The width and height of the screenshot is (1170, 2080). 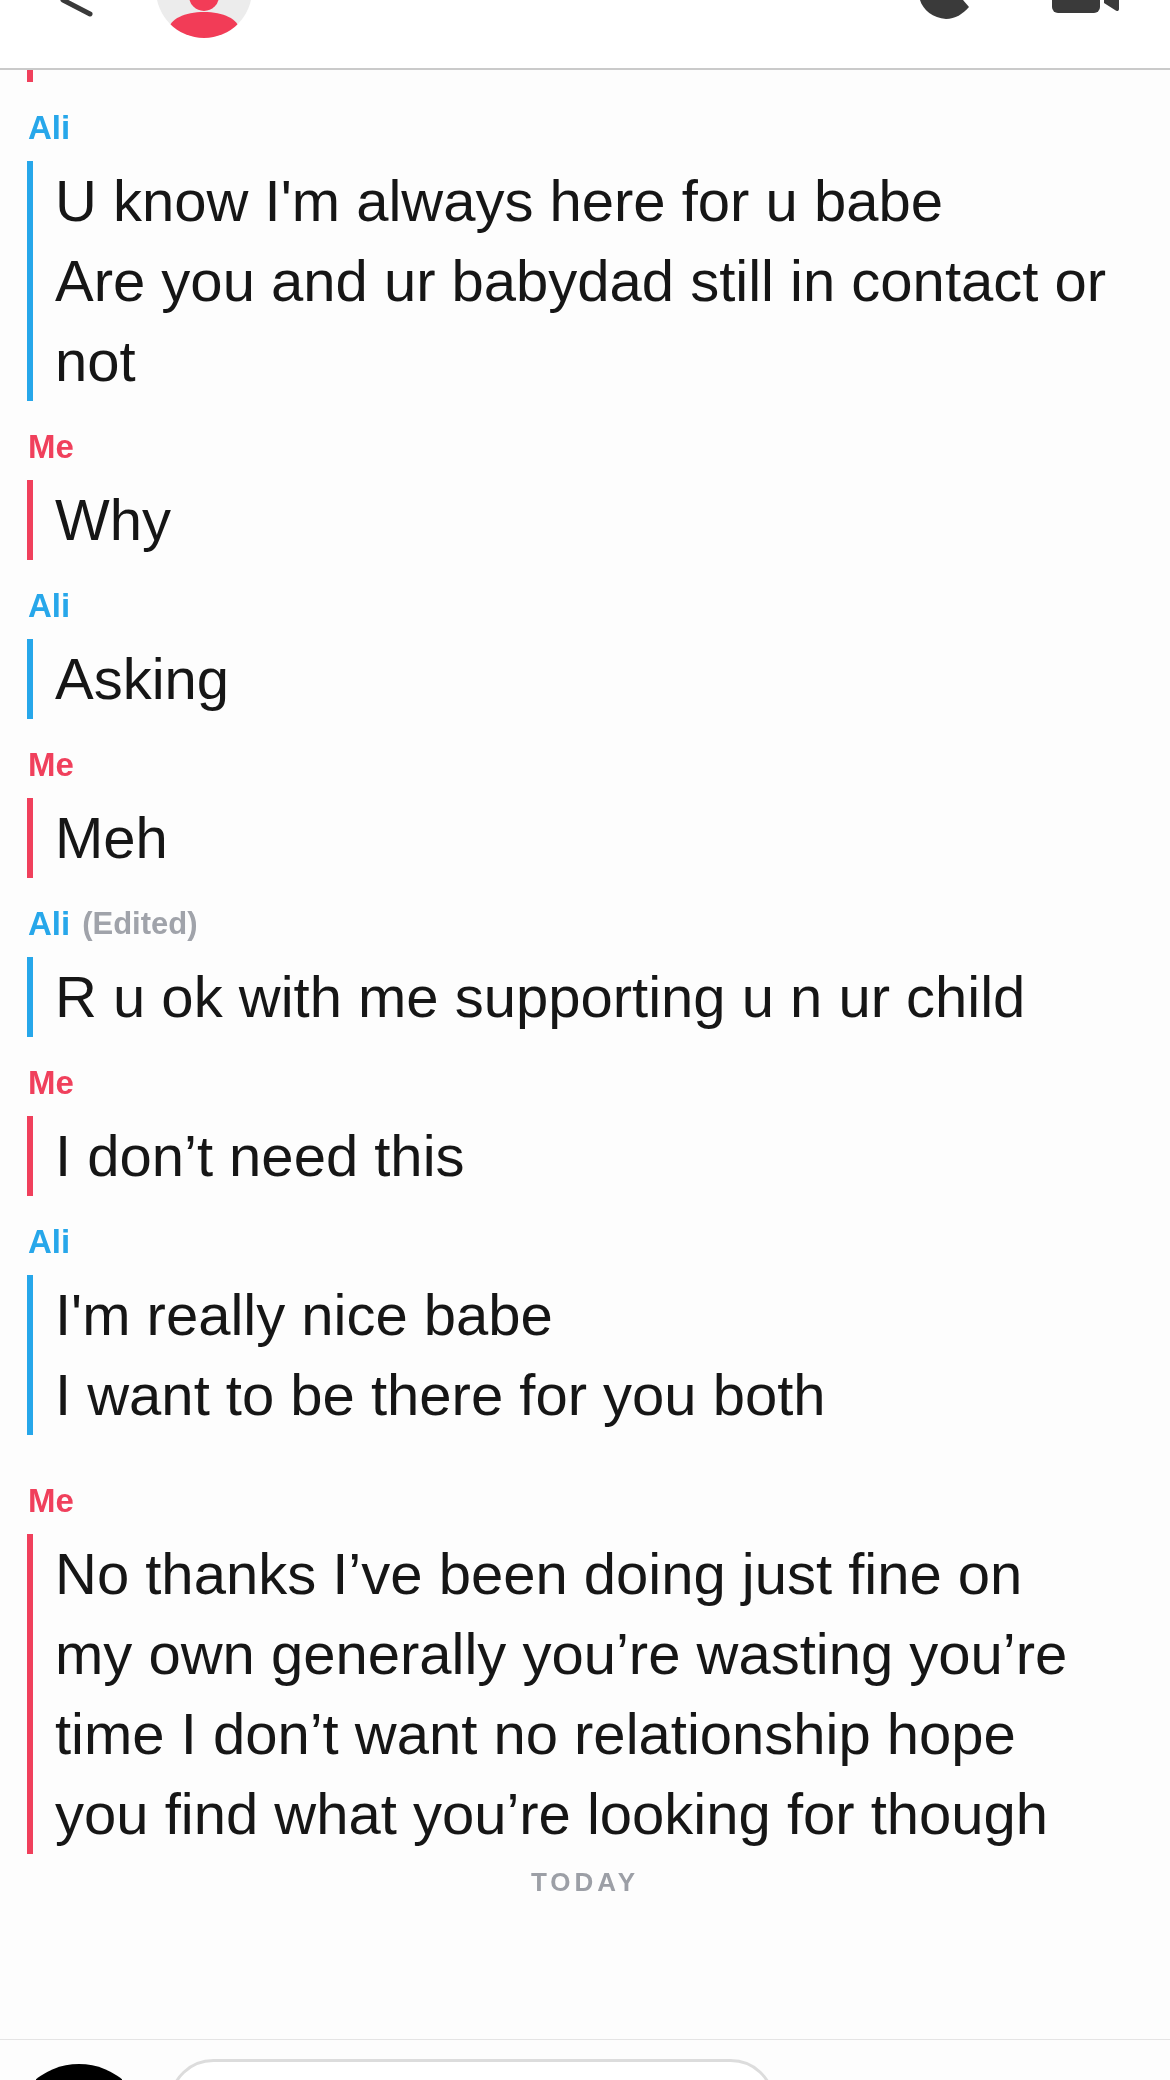 I want to click on date-divider: TODAY, so click(x=585, y=1882).